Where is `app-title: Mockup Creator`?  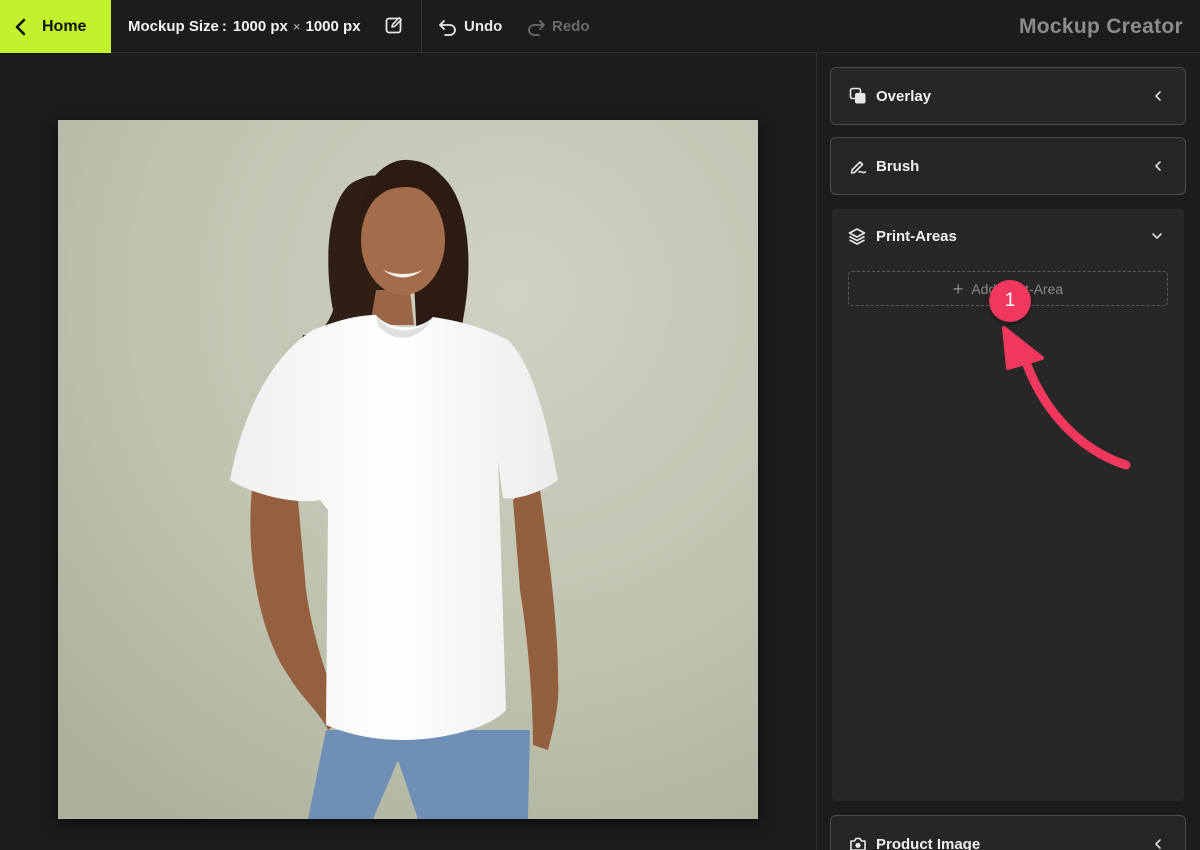 app-title: Mockup Creator is located at coordinates (1100, 26).